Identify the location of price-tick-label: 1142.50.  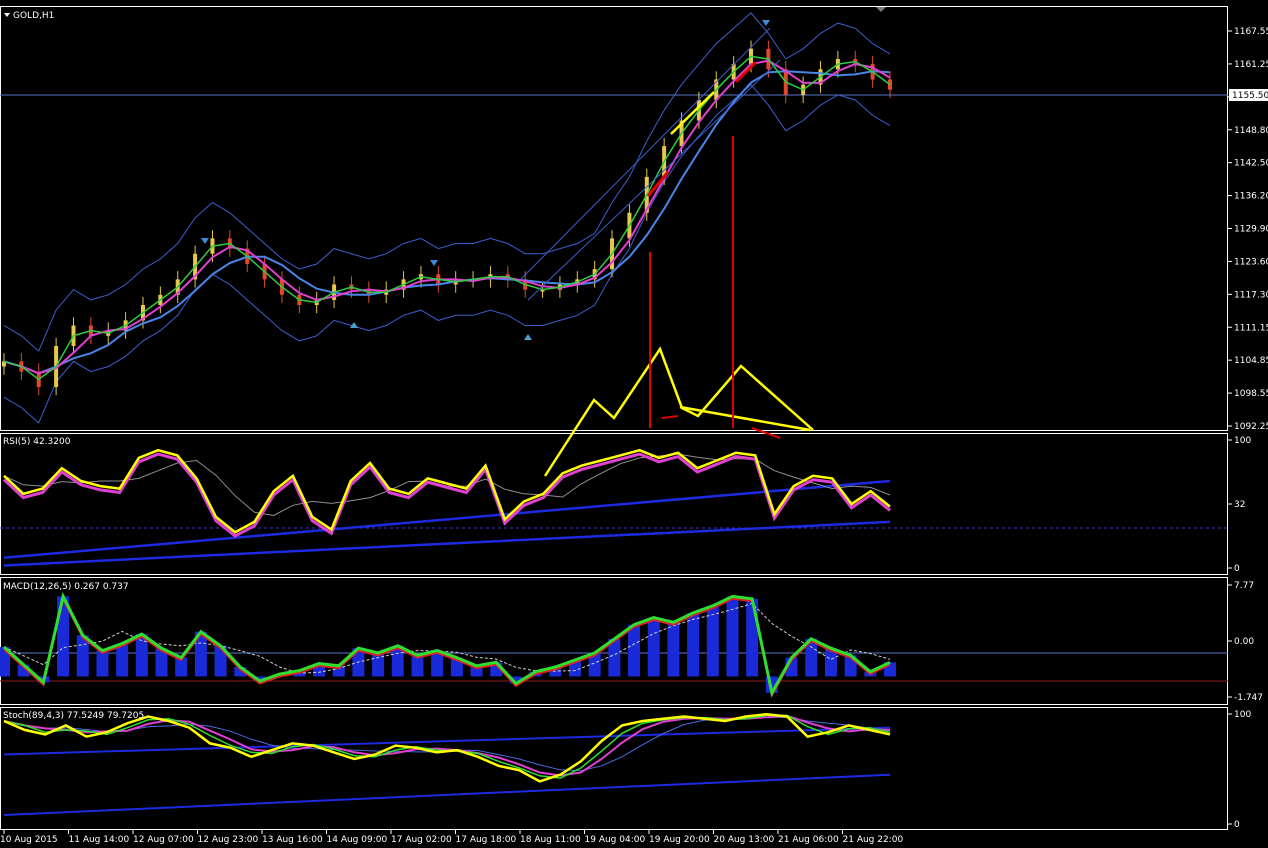
(1251, 164).